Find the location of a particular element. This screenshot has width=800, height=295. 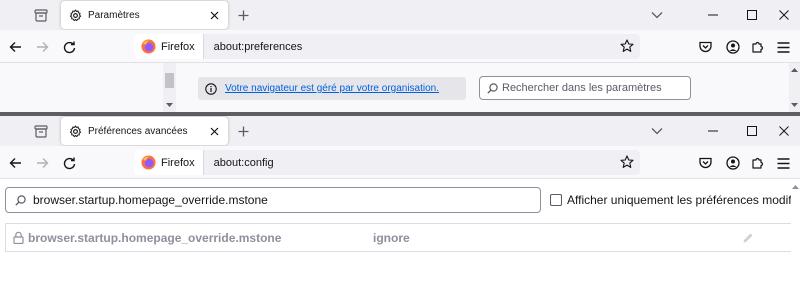

preferences-search-box is located at coordinates (585, 88).